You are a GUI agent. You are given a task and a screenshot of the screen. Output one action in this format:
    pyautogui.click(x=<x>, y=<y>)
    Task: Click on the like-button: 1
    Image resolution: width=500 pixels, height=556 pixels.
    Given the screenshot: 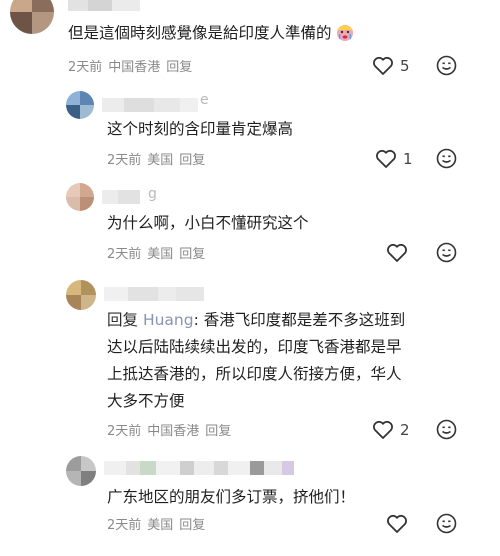 What is the action you would take?
    pyautogui.click(x=394, y=159)
    